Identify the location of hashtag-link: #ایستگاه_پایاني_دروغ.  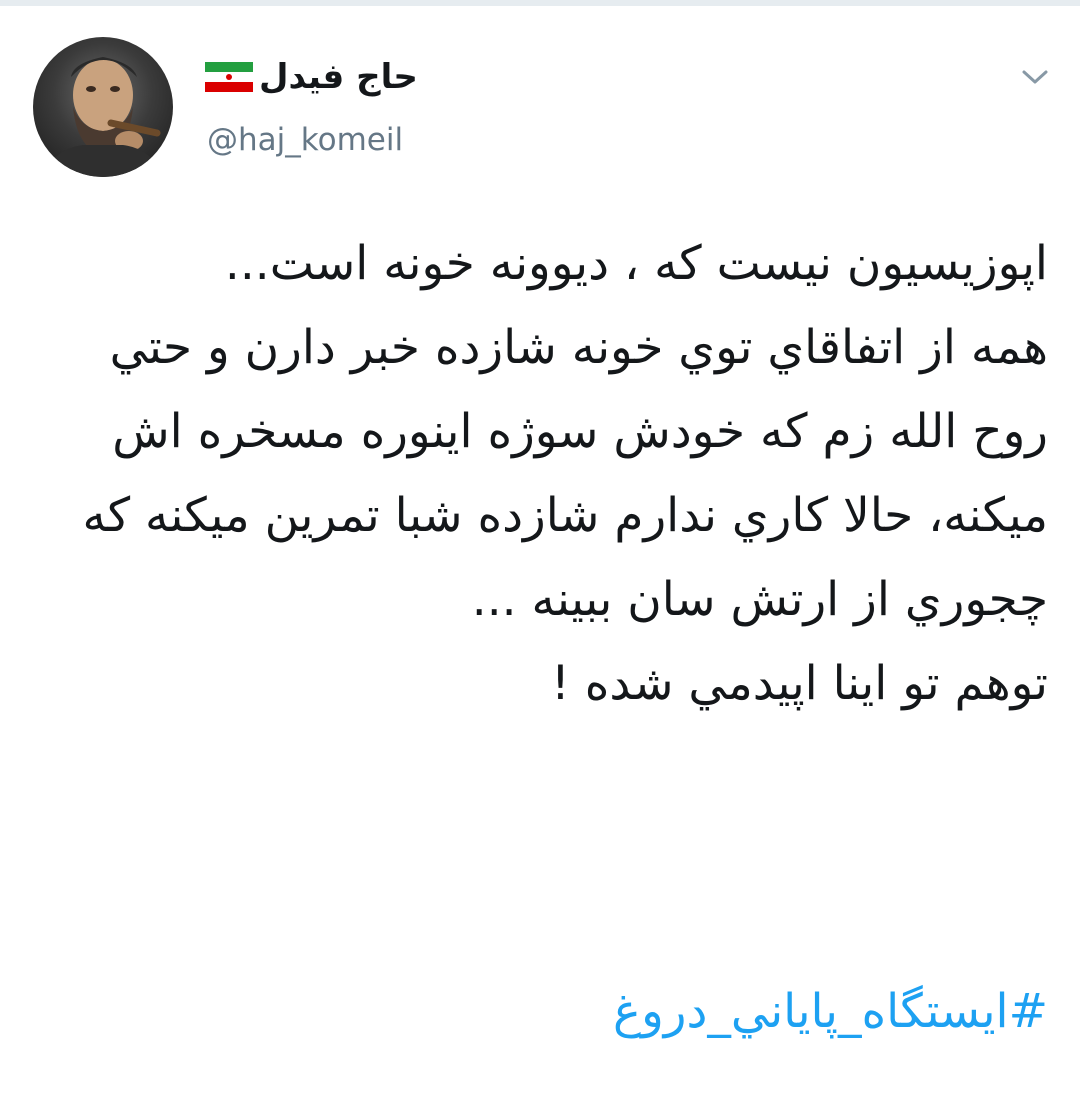
(554, 1012).